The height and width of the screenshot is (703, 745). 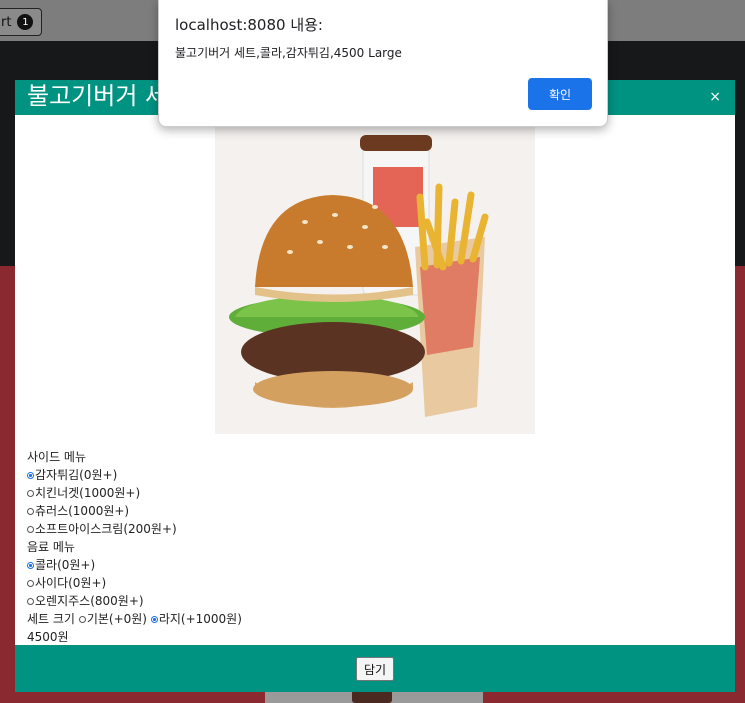 What do you see at coordinates (76, 475) in the screenshot?
I see `side-option-label: 감자튀김(0원+)` at bounding box center [76, 475].